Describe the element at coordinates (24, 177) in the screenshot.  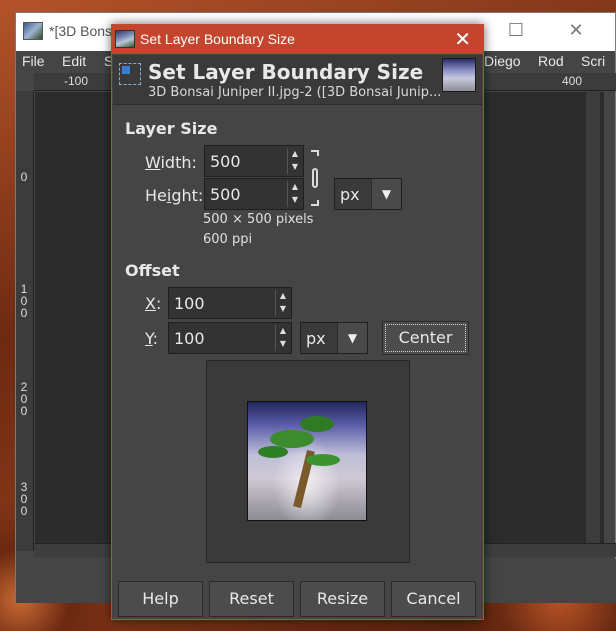
I see `ruler-label: 0` at that location.